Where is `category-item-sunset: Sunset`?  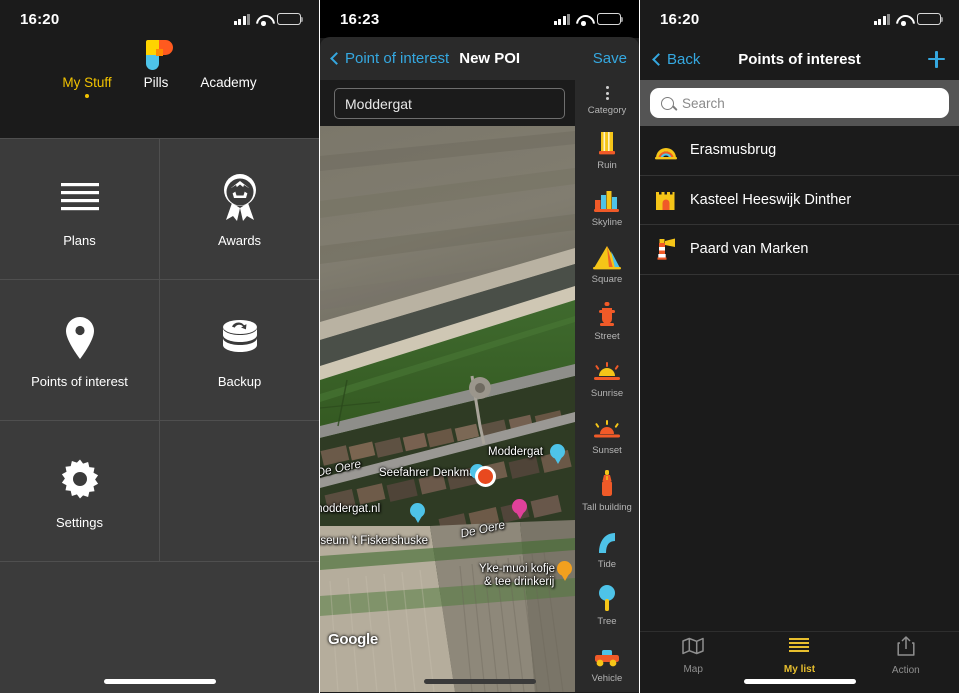
category-item-sunset: Sunset is located at coordinates (607, 433).